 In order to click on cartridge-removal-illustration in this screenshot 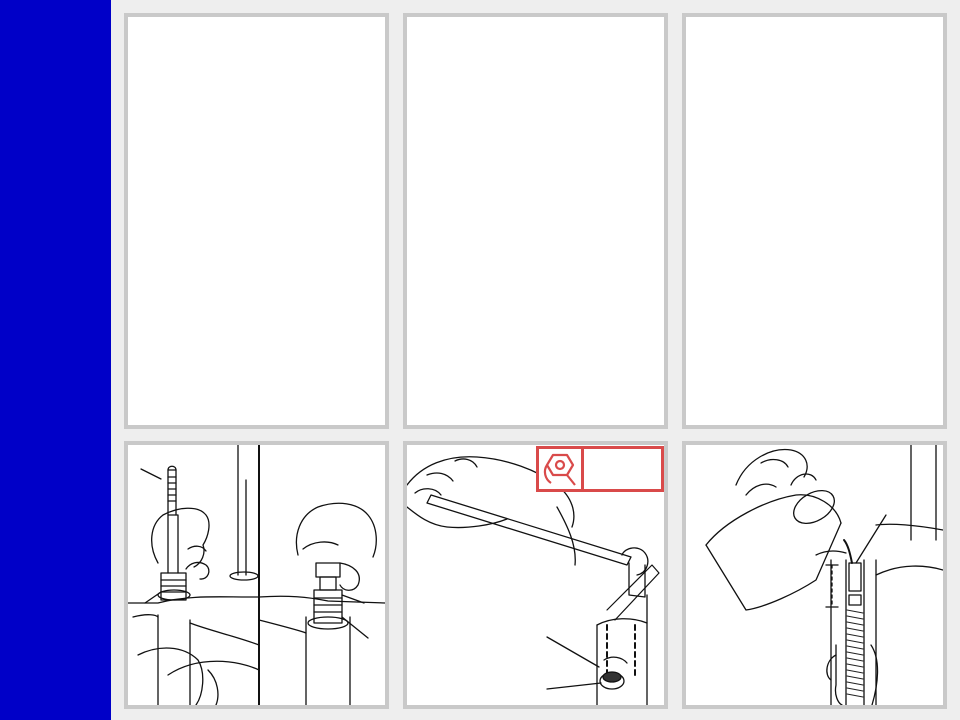, I will do `click(256, 575)`.